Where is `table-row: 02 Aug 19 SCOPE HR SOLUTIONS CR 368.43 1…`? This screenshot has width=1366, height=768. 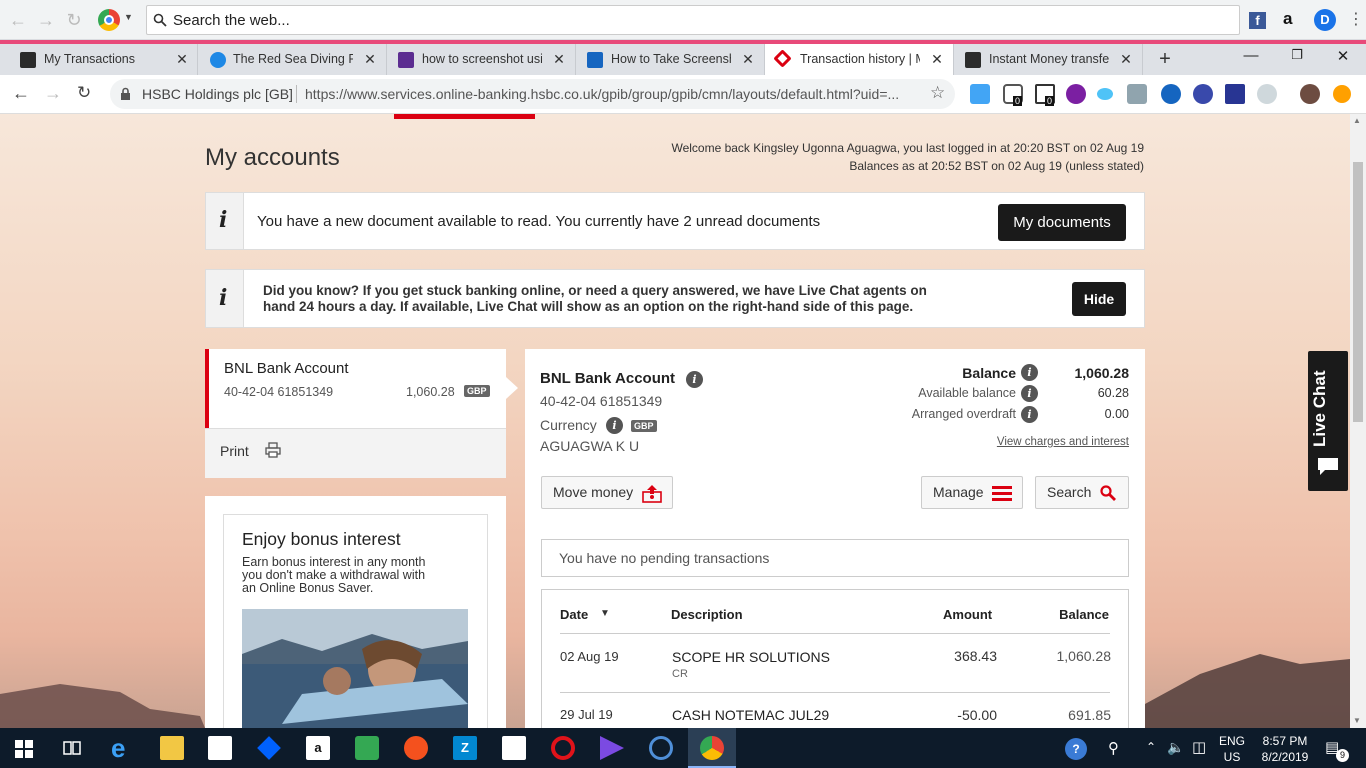 table-row: 02 Aug 19 SCOPE HR SOLUTIONS CR 368.43 1… is located at coordinates (836, 663).